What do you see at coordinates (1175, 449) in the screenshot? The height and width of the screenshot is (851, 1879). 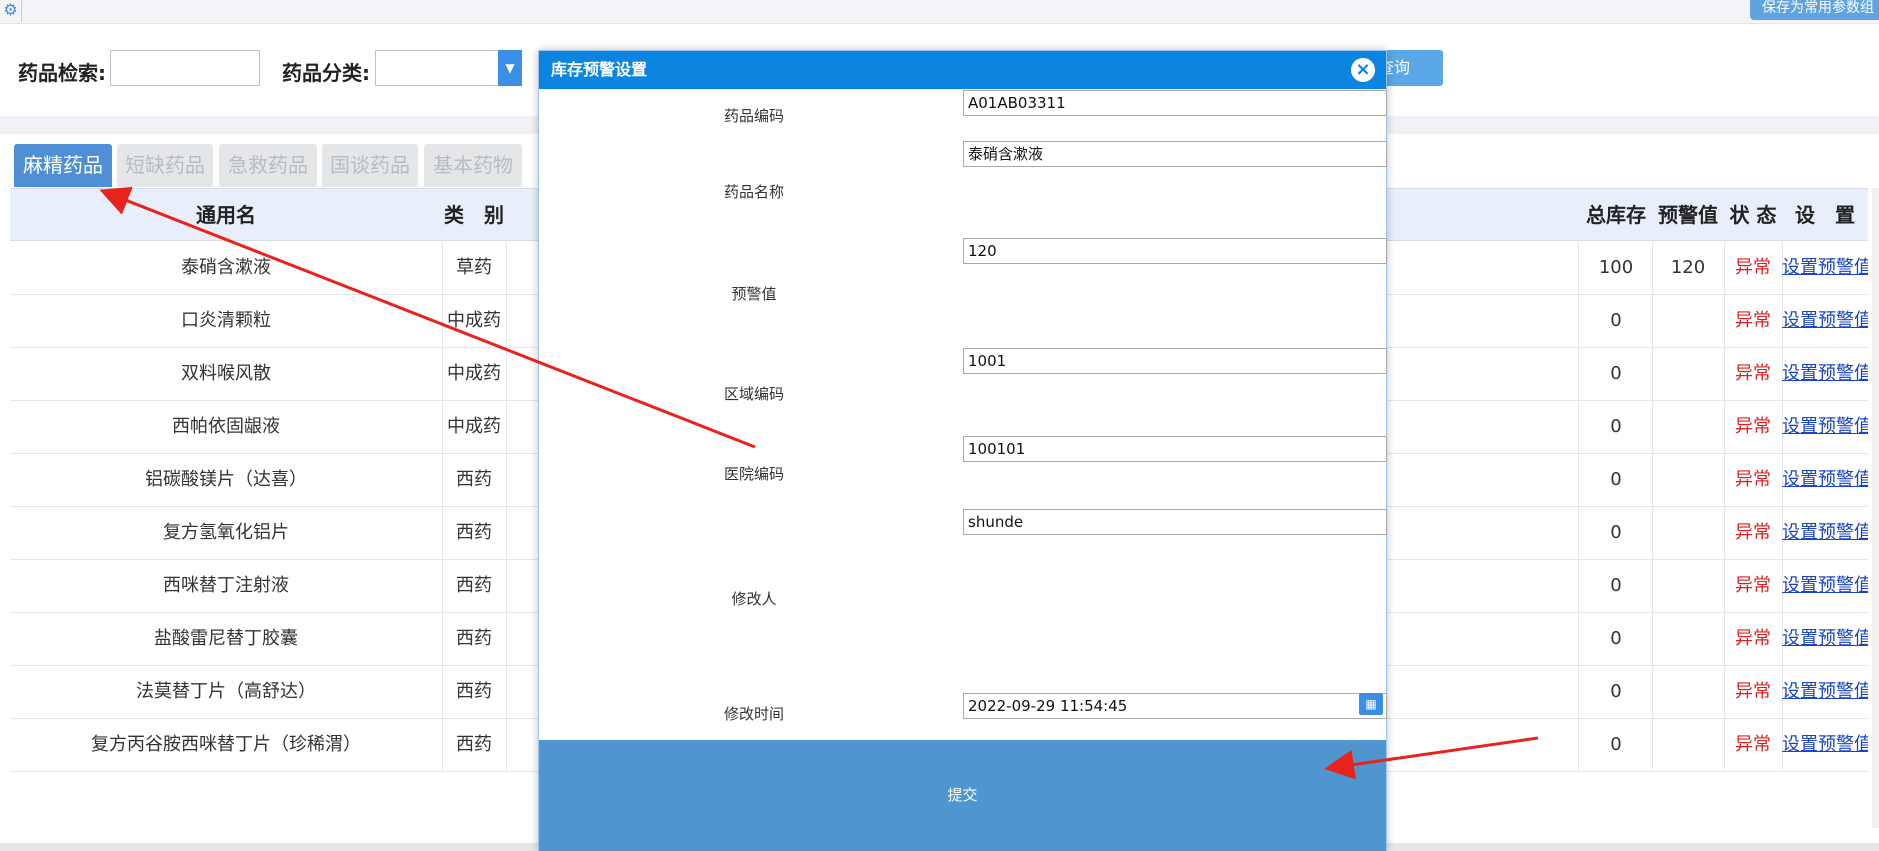 I see `hospital-code-input: 100101` at bounding box center [1175, 449].